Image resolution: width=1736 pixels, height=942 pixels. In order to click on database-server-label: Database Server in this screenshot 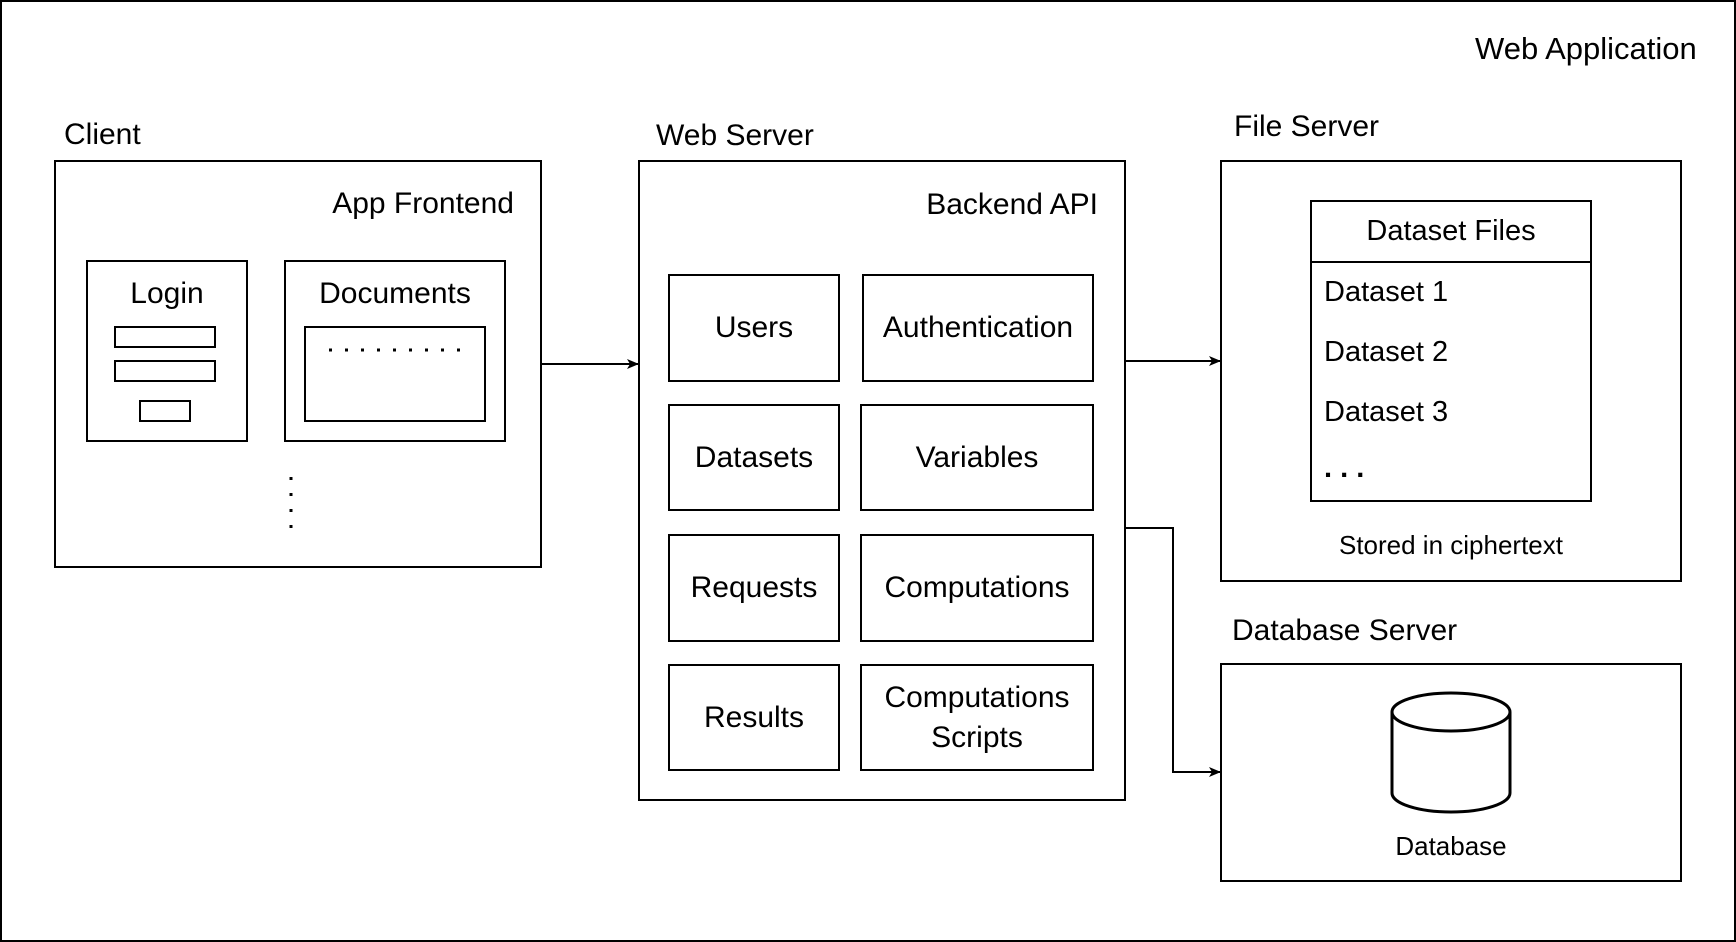, I will do `click(1345, 630)`.